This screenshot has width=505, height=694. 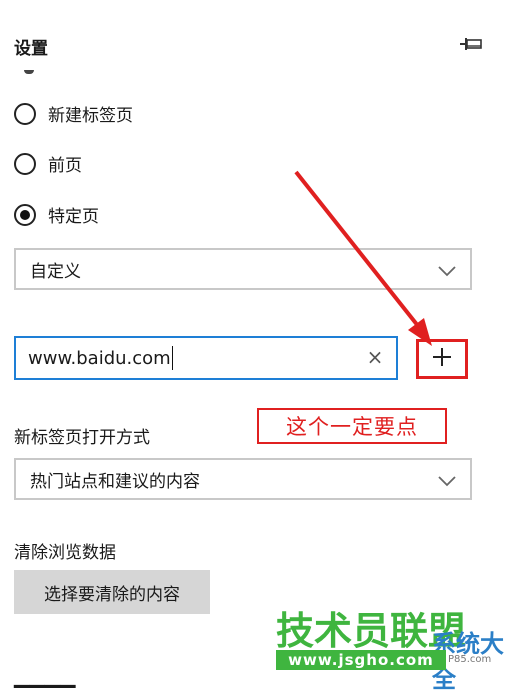 What do you see at coordinates (361, 660) in the screenshot?
I see `watermark-url: www.jsgho.com` at bounding box center [361, 660].